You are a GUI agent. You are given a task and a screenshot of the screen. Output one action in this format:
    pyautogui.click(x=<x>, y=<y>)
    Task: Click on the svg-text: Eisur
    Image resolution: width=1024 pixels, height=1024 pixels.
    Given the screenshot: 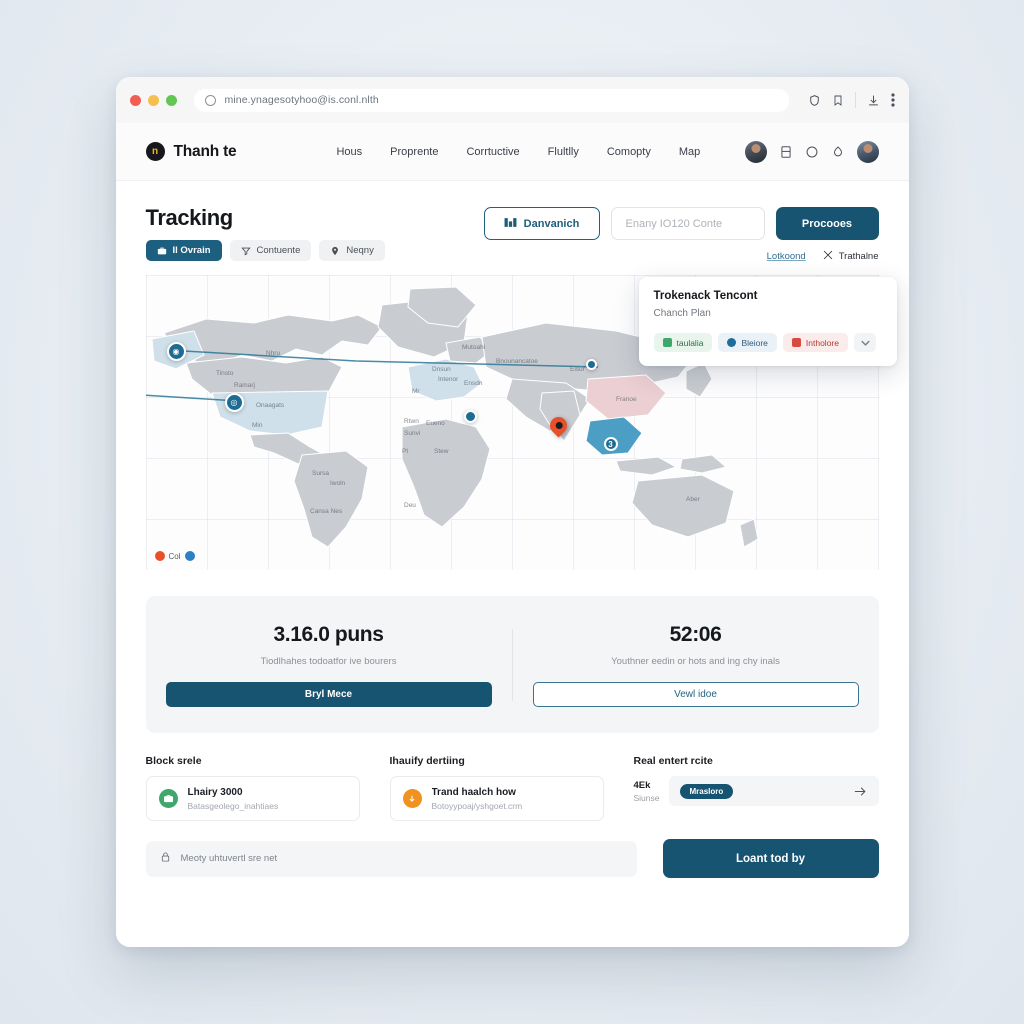 What is the action you would take?
    pyautogui.click(x=578, y=369)
    